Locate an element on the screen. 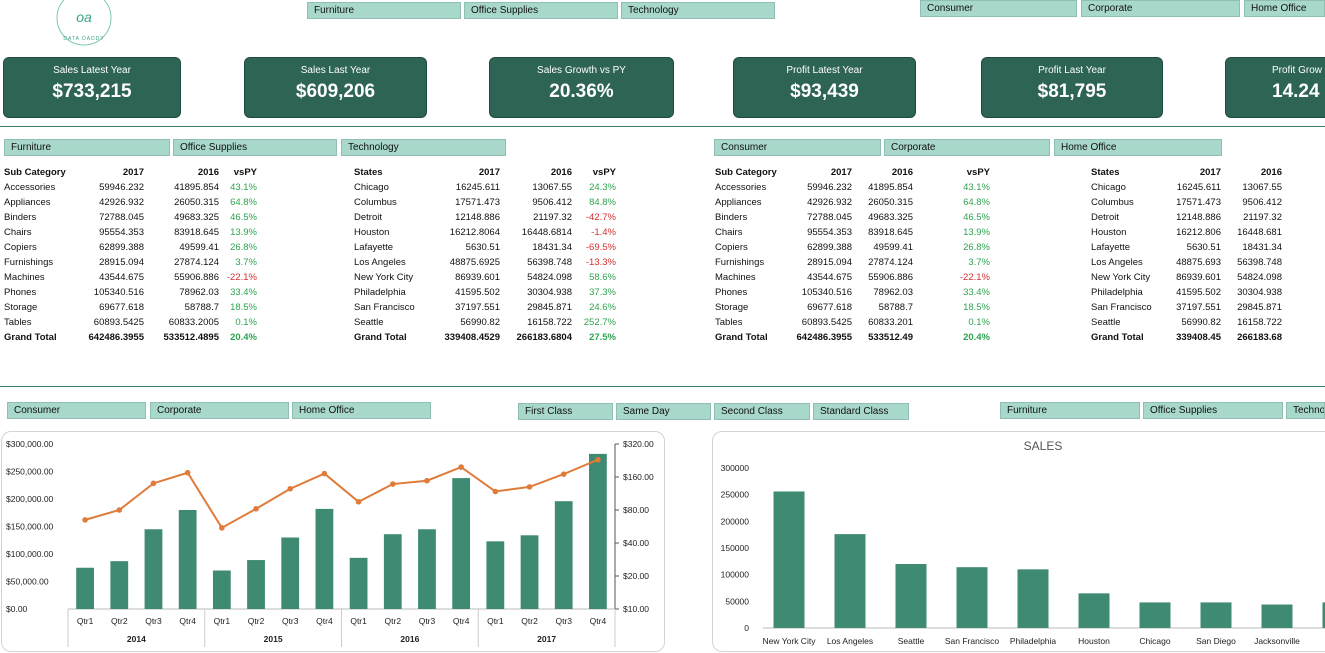  top-slicer-furniture: Furniture is located at coordinates (384, 10).